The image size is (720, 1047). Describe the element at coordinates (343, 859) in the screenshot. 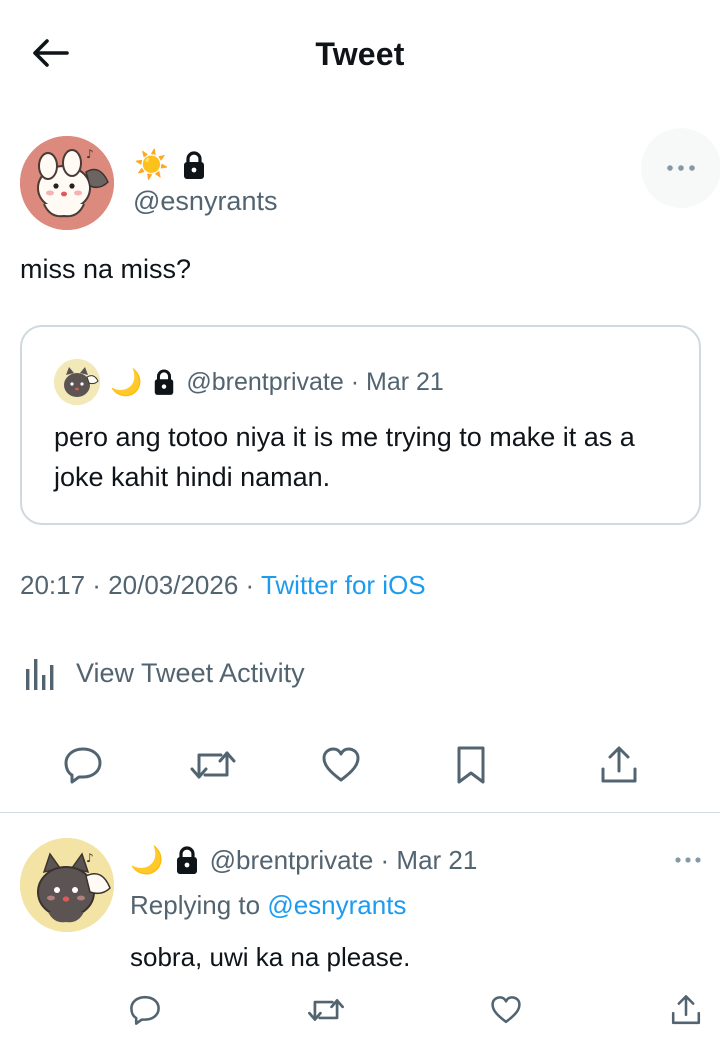

I see `reply-handle-date: @brentprivate · Mar 21` at that location.